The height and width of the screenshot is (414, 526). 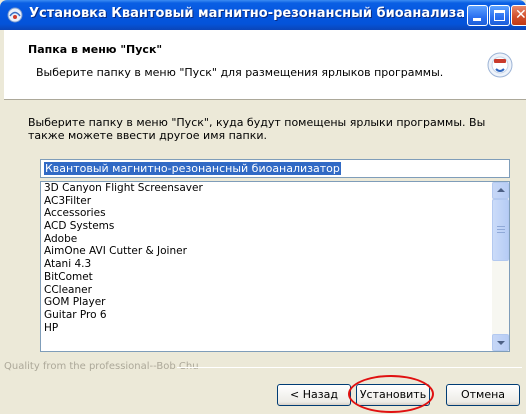 I want to click on installer-logo-icon, so click(x=500, y=65).